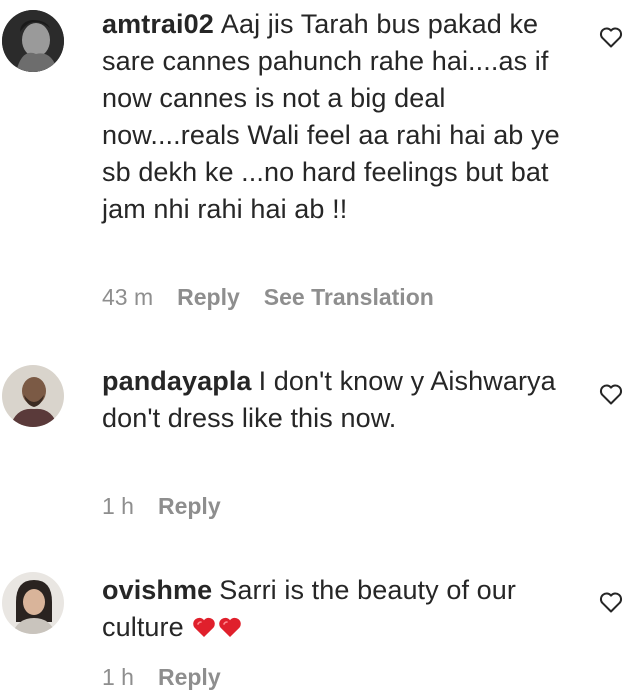  What do you see at coordinates (611, 602) in the screenshot?
I see `heart-outline-icon` at bounding box center [611, 602].